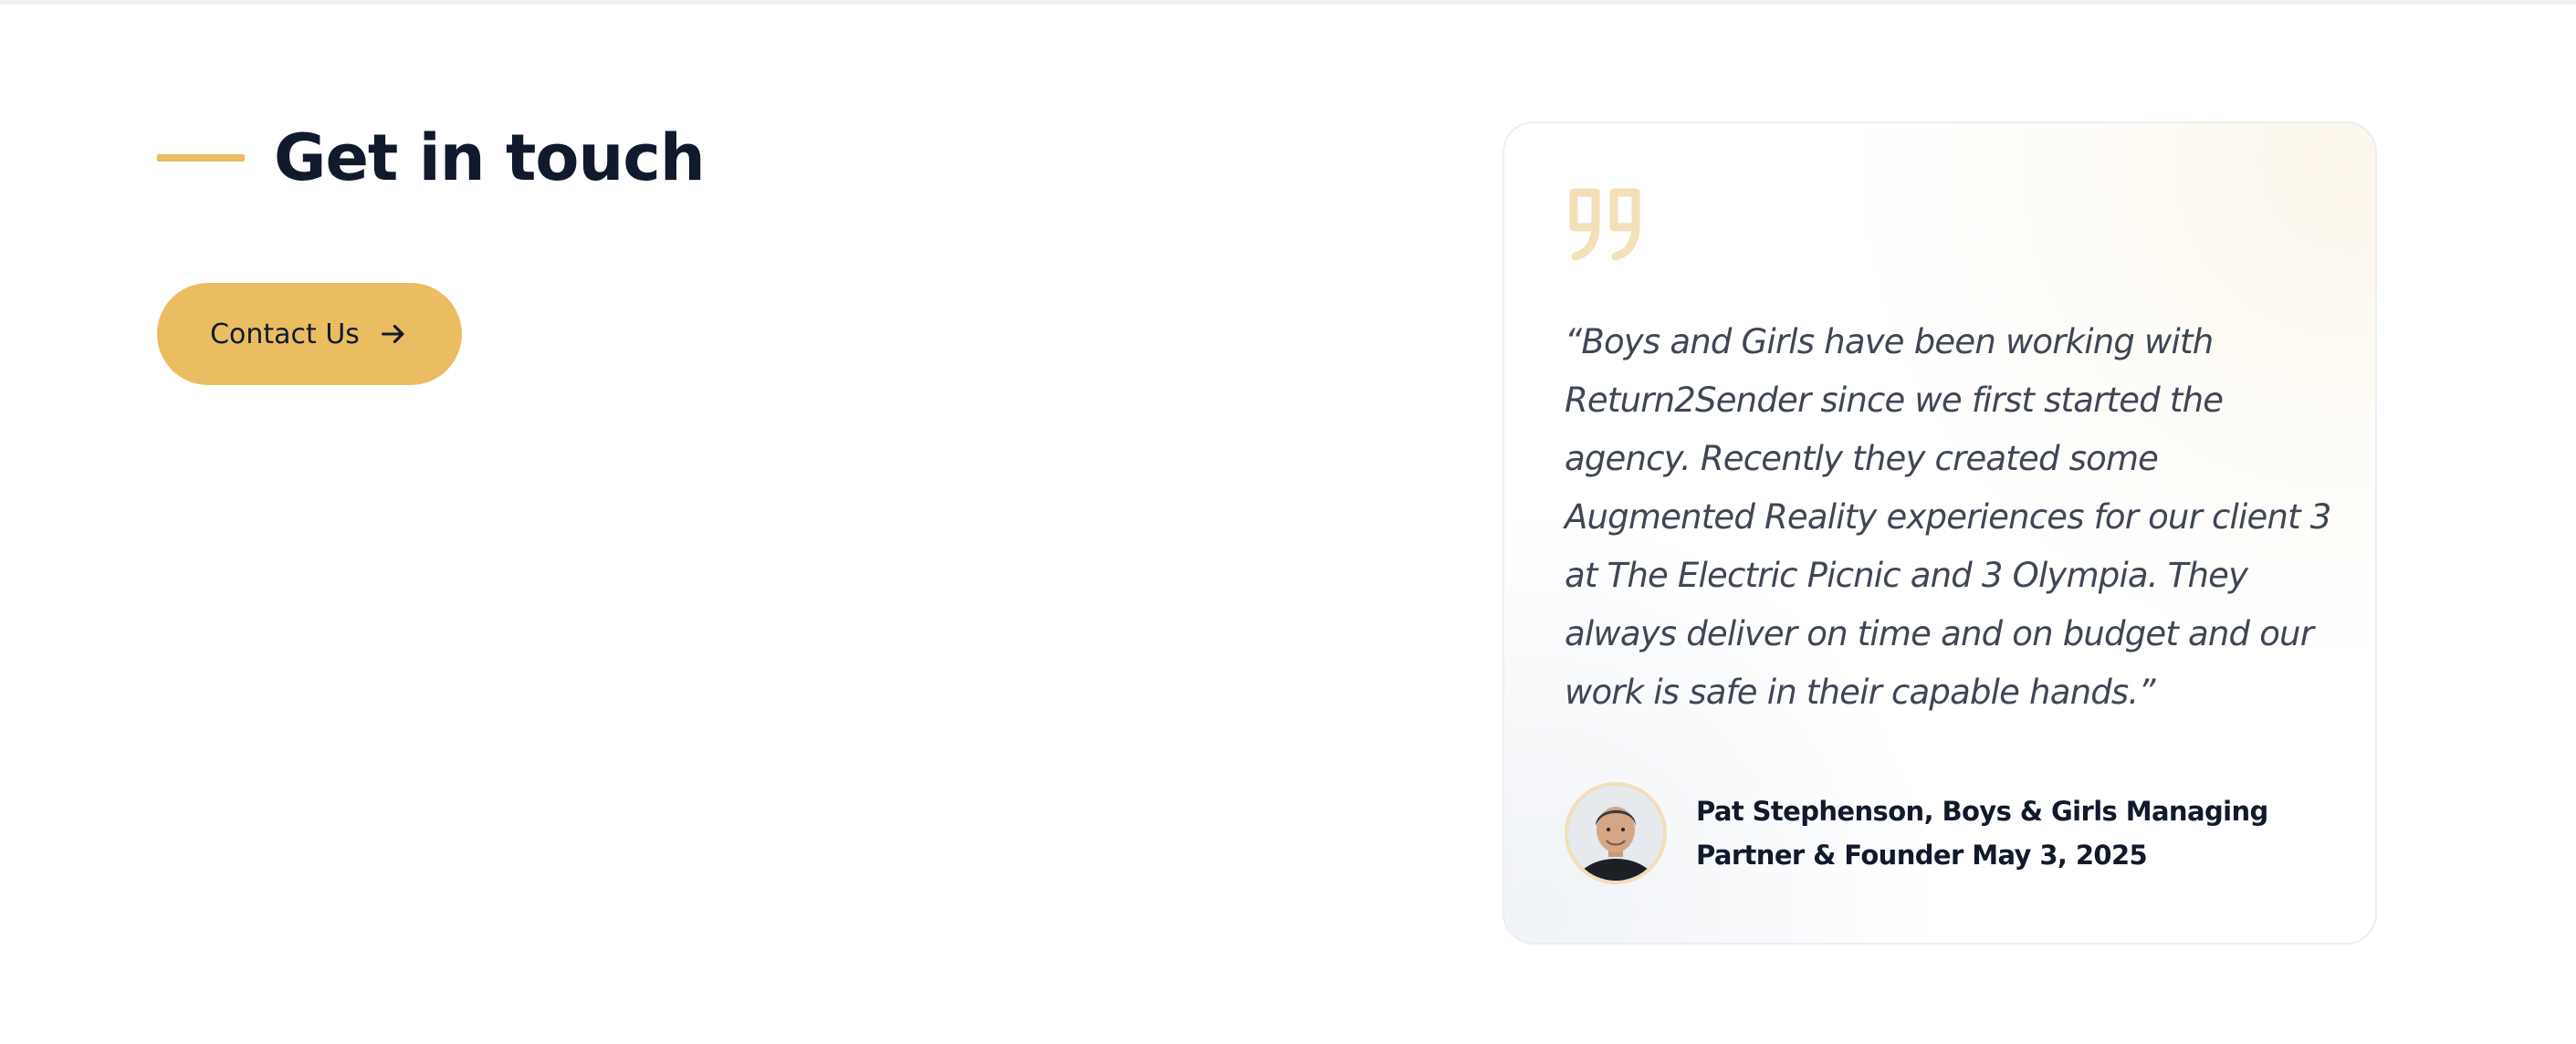 Image resolution: width=2576 pixels, height=1044 pixels. Describe the element at coordinates (2060, 855) in the screenshot. I see `testimonial-date: May 3, 2025` at that location.